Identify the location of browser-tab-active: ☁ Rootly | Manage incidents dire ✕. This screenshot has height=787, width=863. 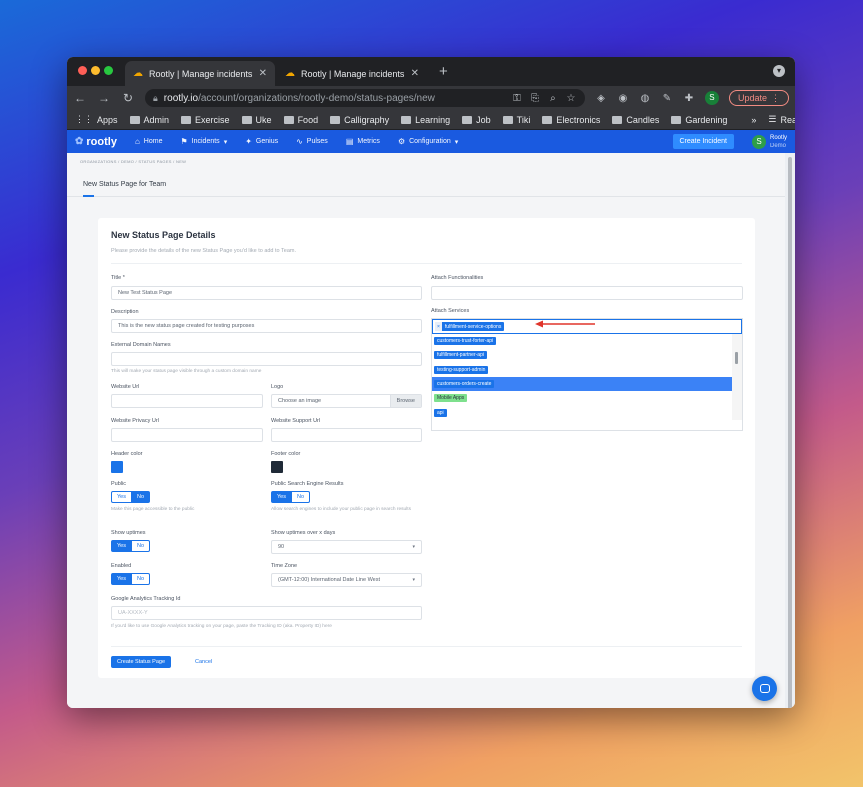
(200, 73).